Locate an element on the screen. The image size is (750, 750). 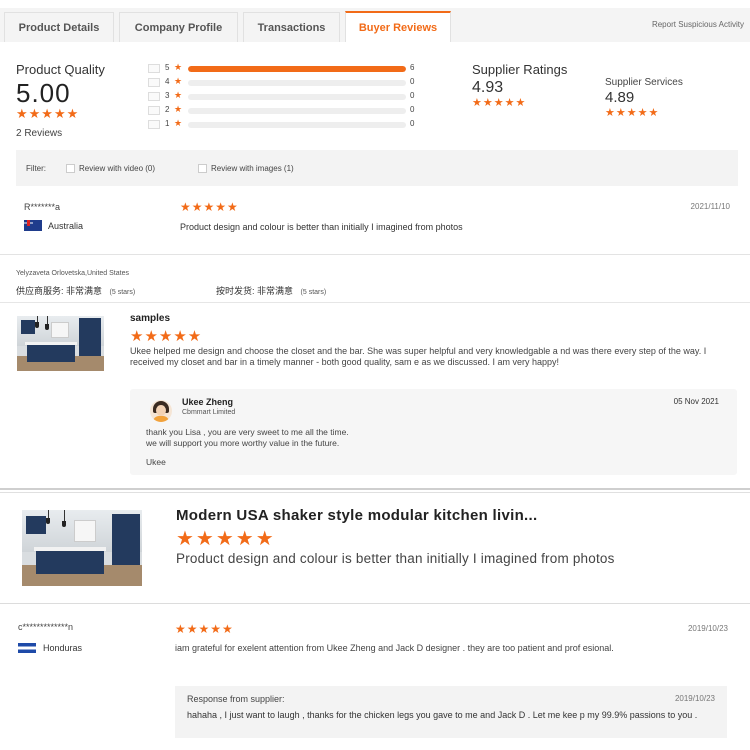
supplier-ratings-title: Supplier Ratings is located at coordinates (520, 69).